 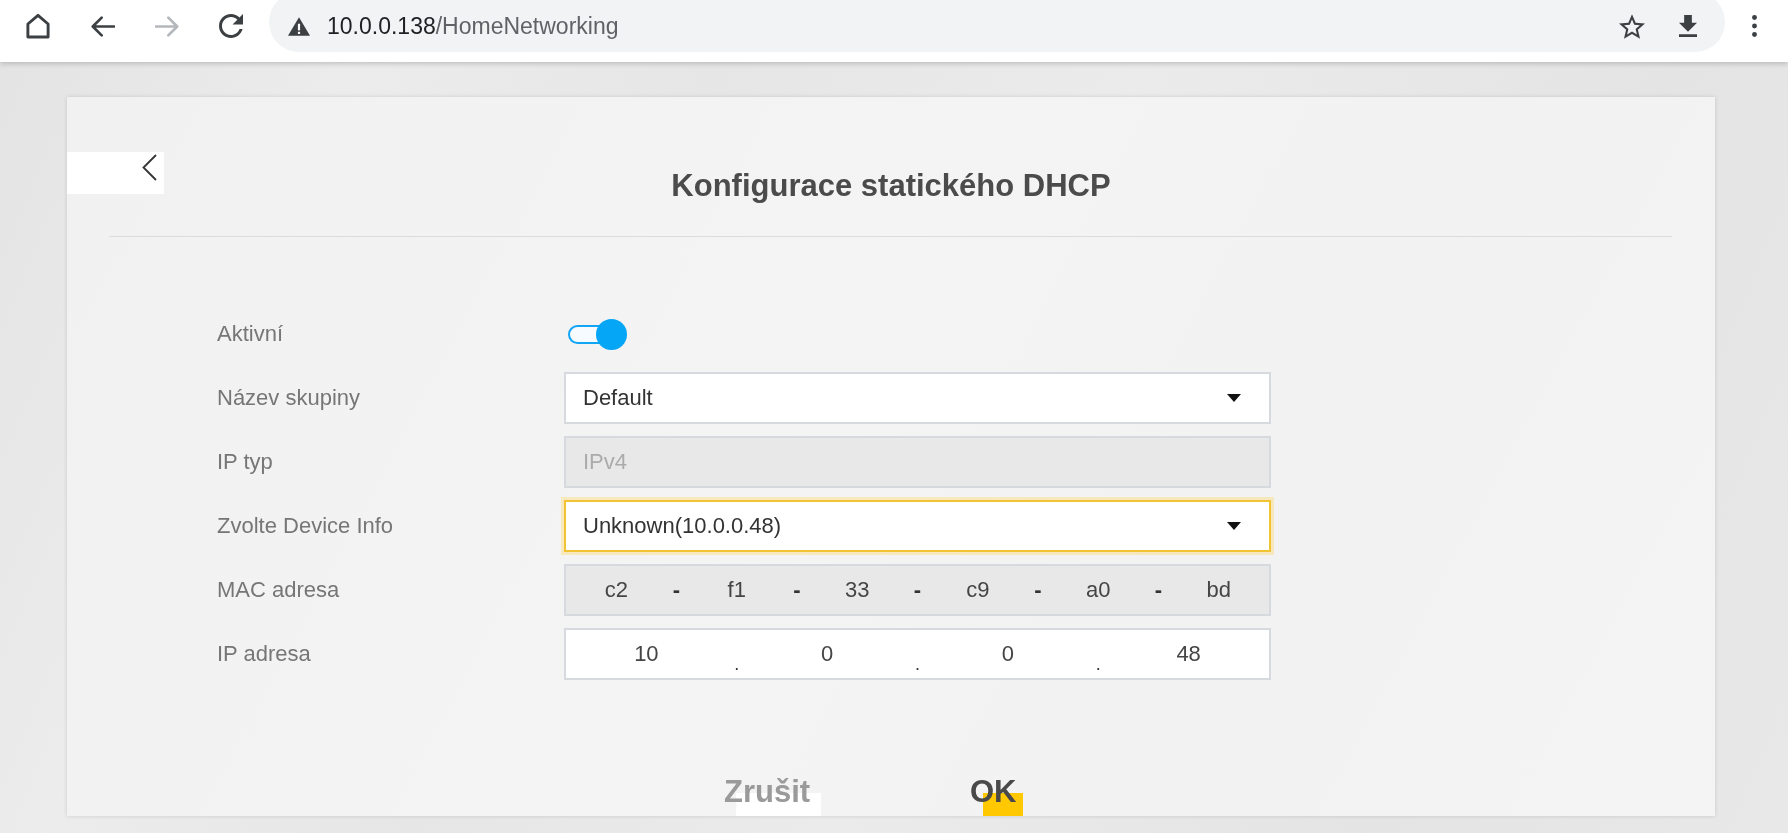 I want to click on octet-text: c9, so click(x=978, y=590).